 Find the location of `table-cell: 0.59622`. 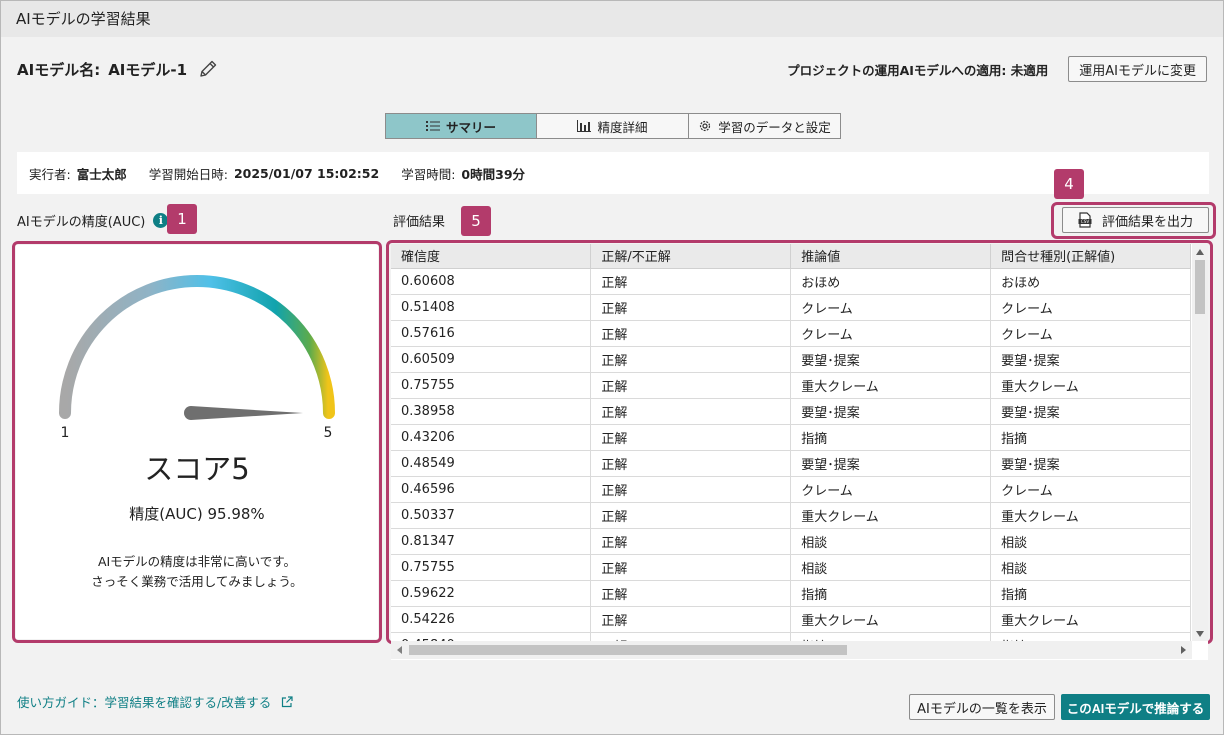

table-cell: 0.59622 is located at coordinates (491, 593).